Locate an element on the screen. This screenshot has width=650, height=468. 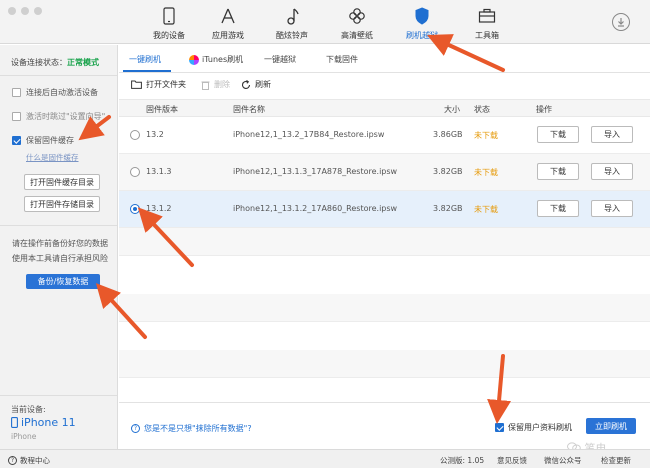
action-label: 刷新 is located at coordinates (263, 84).